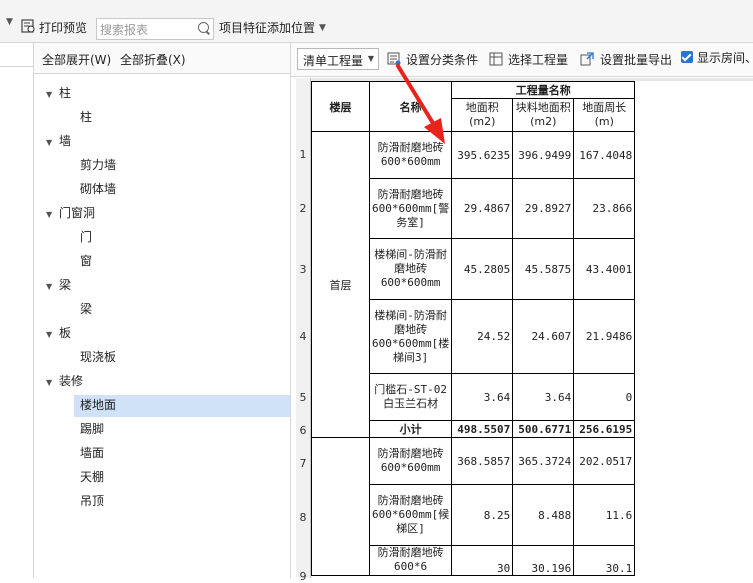 Image resolution: width=753 pixels, height=583 pixels. Describe the element at coordinates (482, 515) in the screenshot. I see `area-cell: 8.25` at that location.